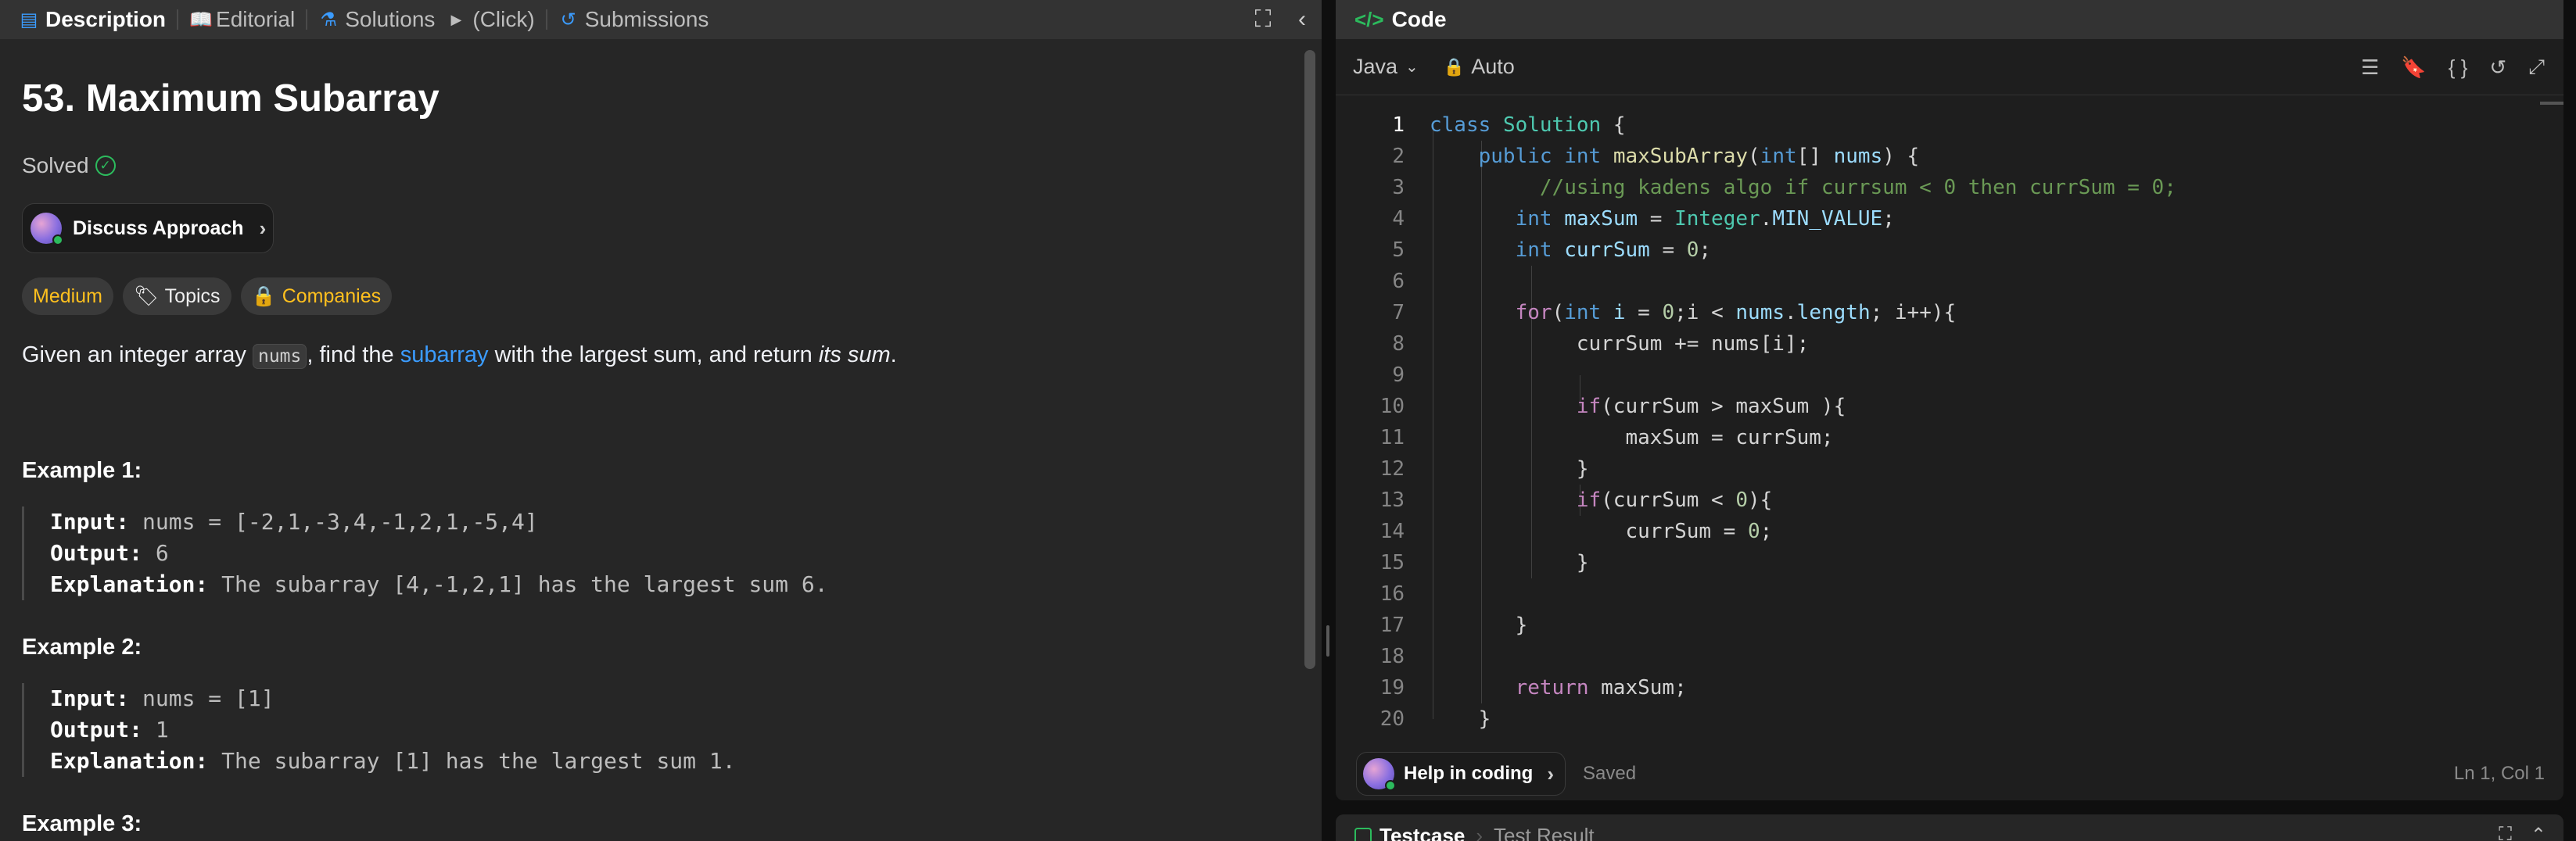 The width and height of the screenshot is (2576, 841). I want to click on code-panel-title: Code, so click(1419, 19).